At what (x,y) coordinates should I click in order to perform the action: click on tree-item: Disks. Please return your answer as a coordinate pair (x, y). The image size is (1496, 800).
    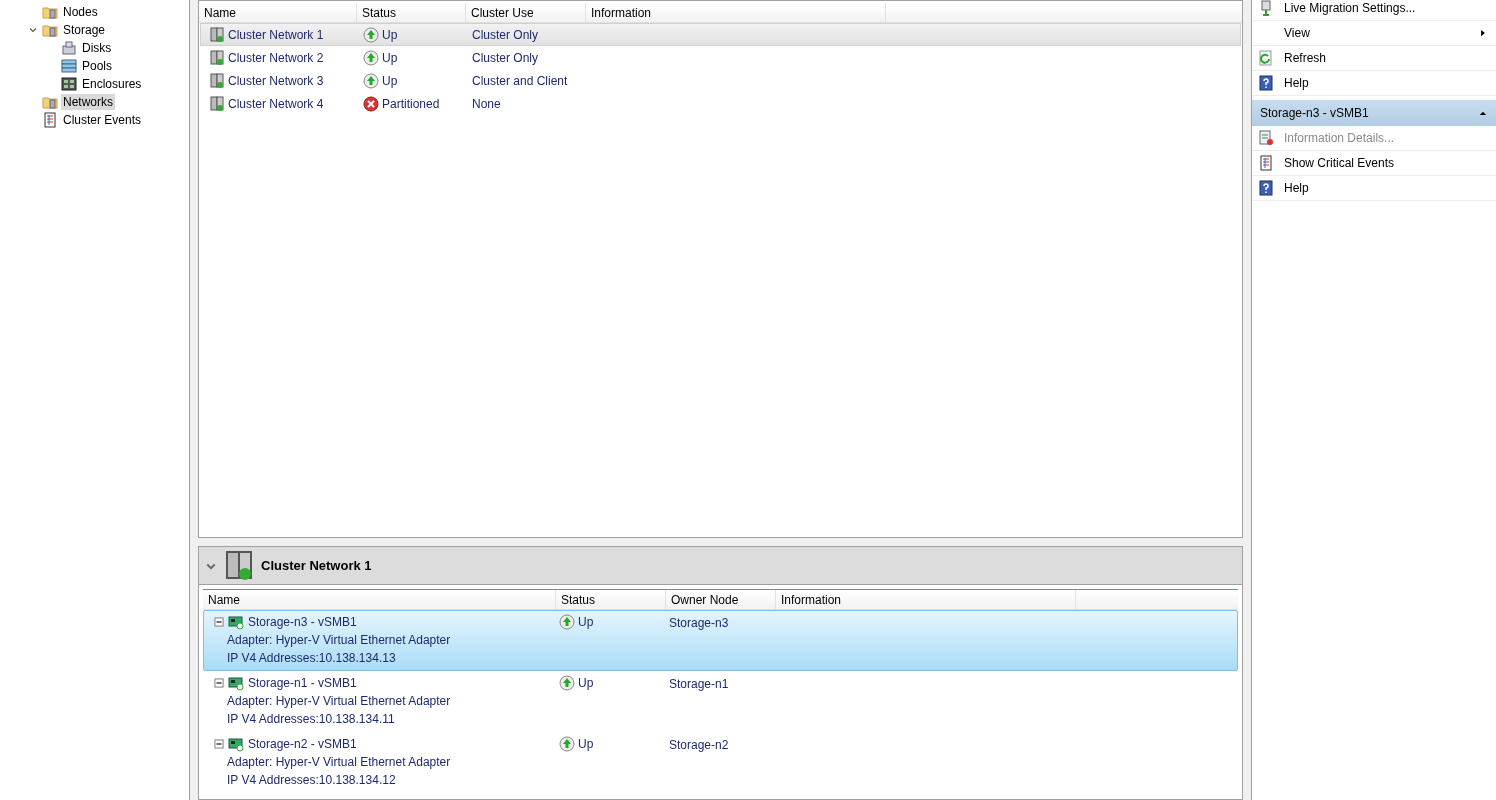
    Looking at the image, I should click on (97, 48).